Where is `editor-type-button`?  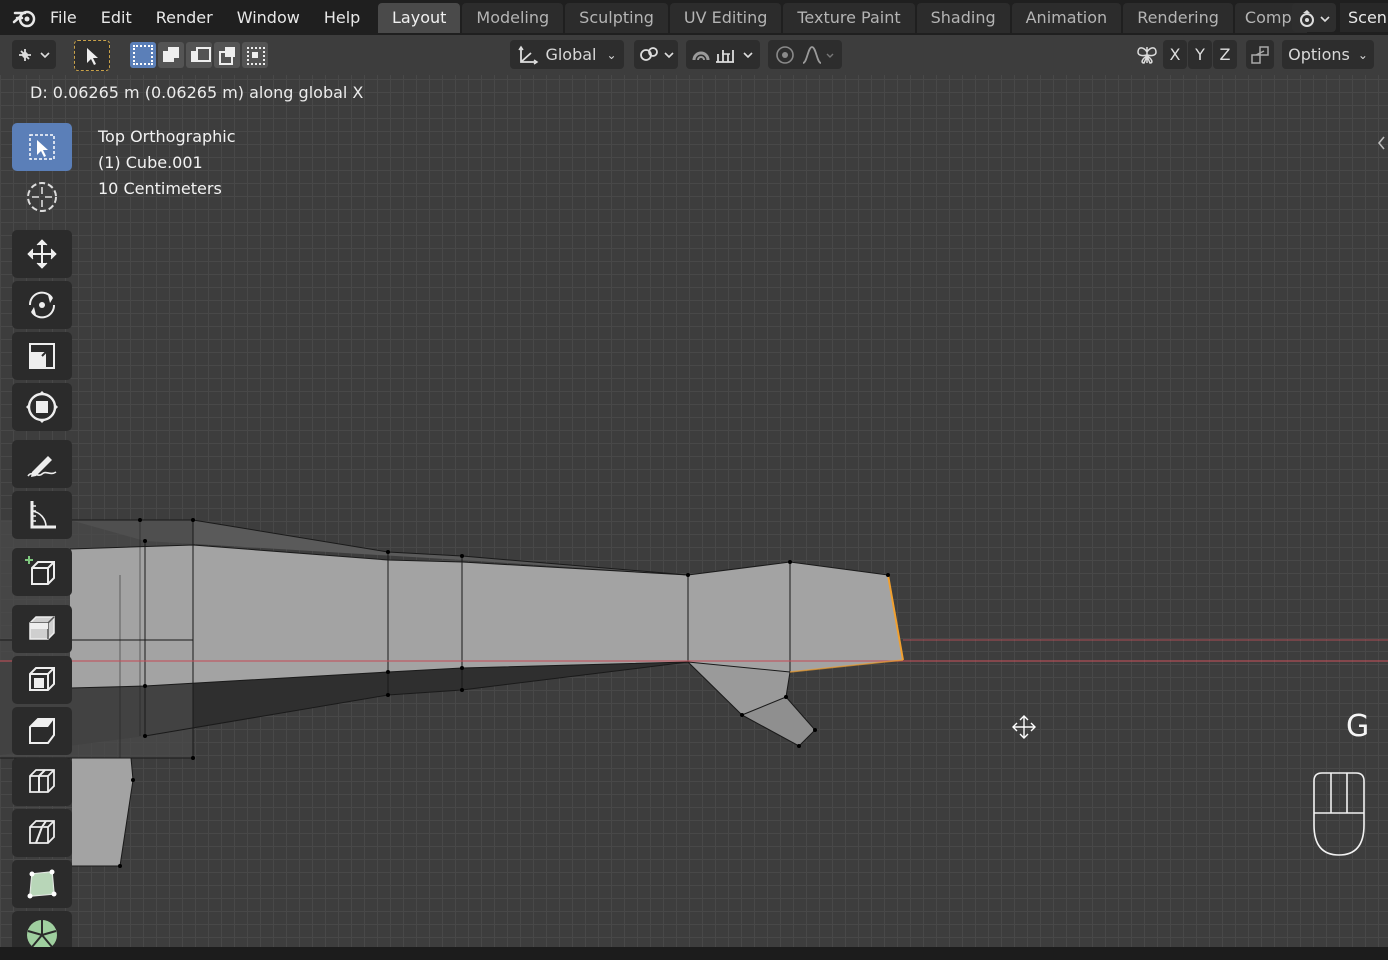
editor-type-button is located at coordinates (34, 54).